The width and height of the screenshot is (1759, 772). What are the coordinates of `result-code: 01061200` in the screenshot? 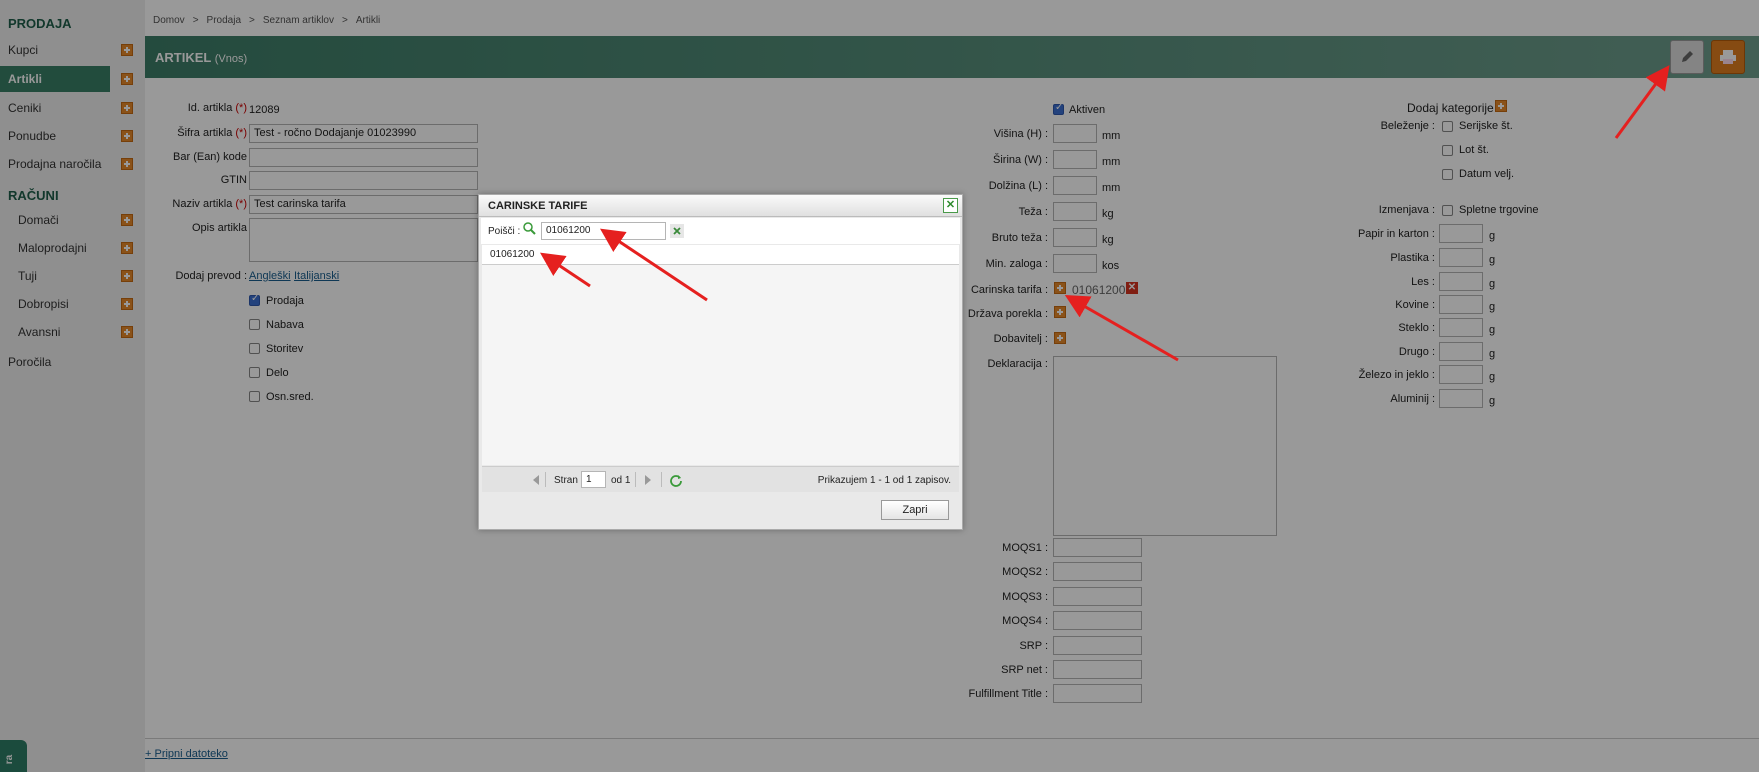 It's located at (512, 254).